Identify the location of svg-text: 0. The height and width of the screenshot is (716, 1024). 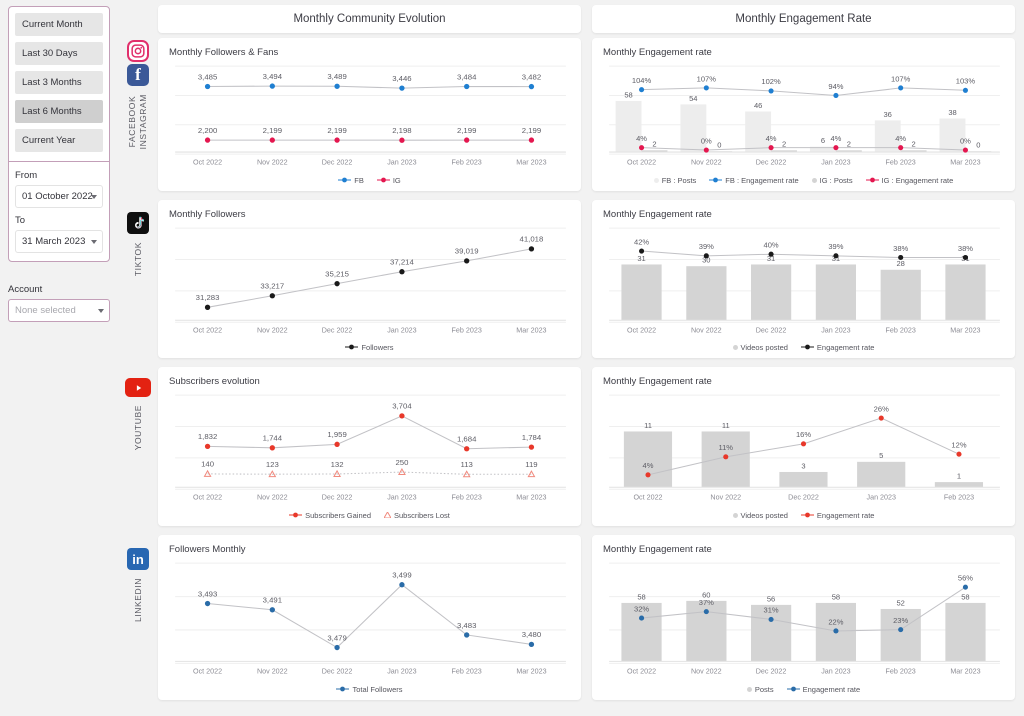
(978, 145).